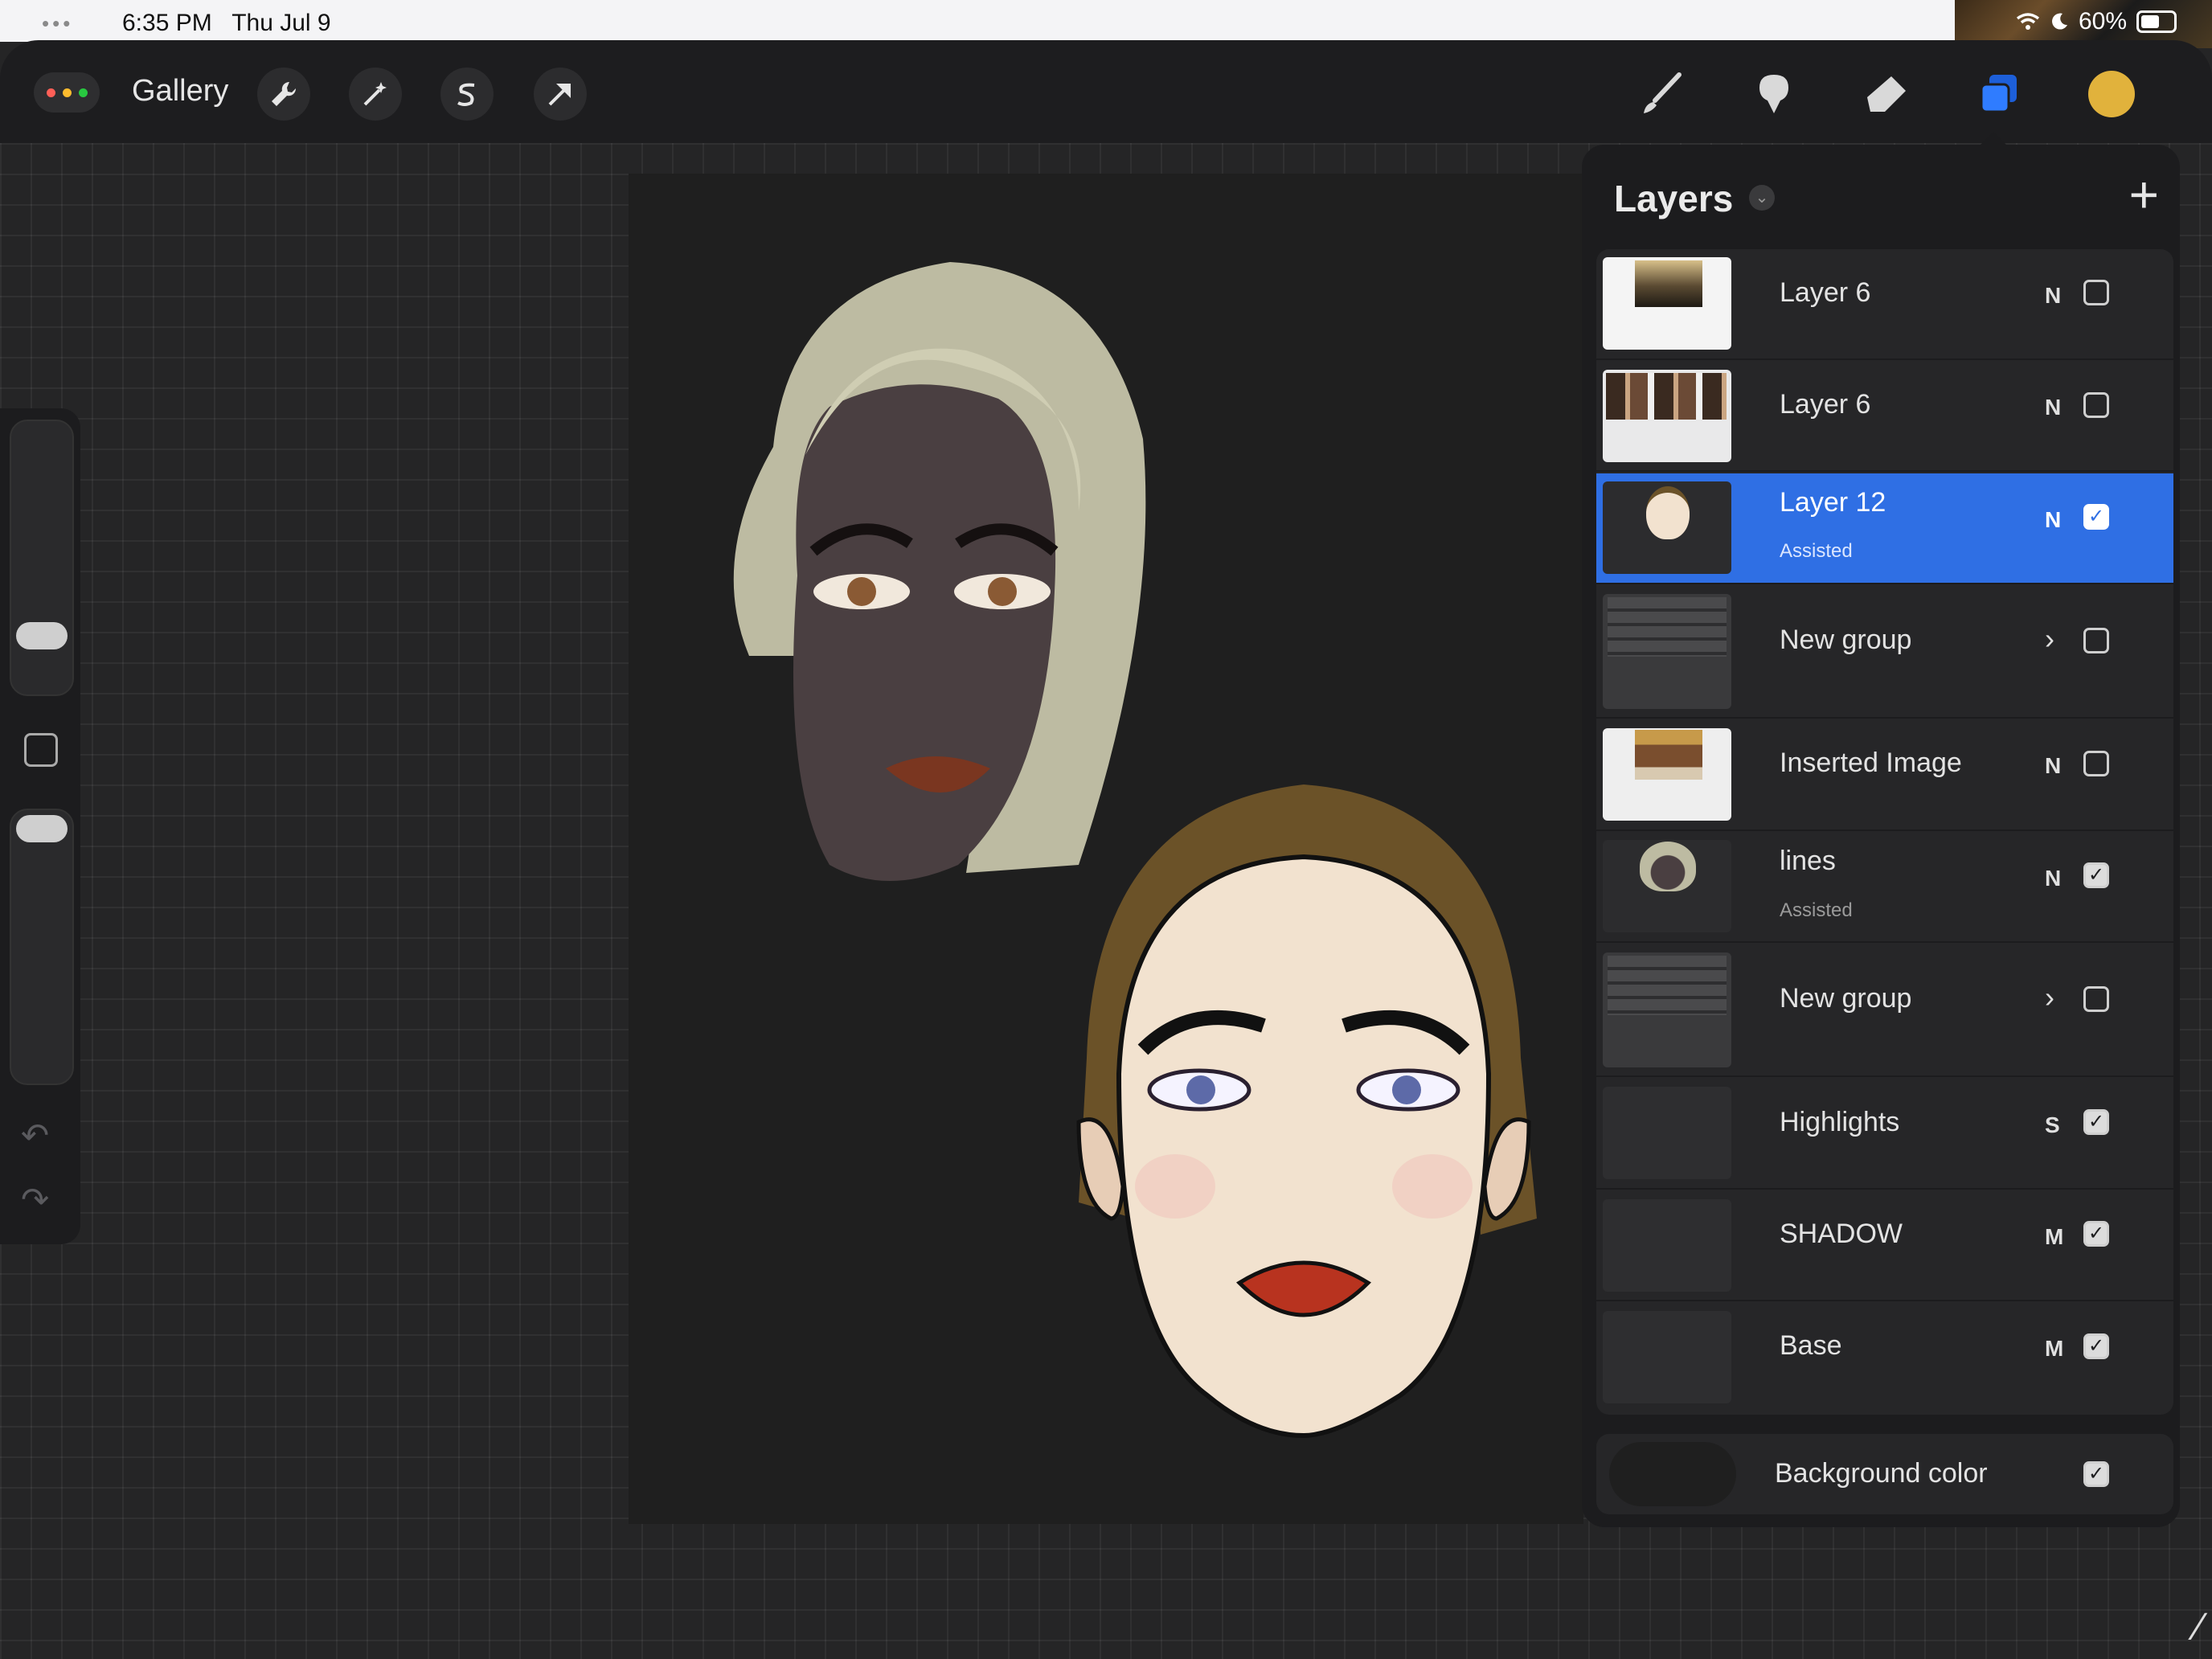 The width and height of the screenshot is (2212, 1659). What do you see at coordinates (42, 635) in the screenshot?
I see `brush-size-handle` at bounding box center [42, 635].